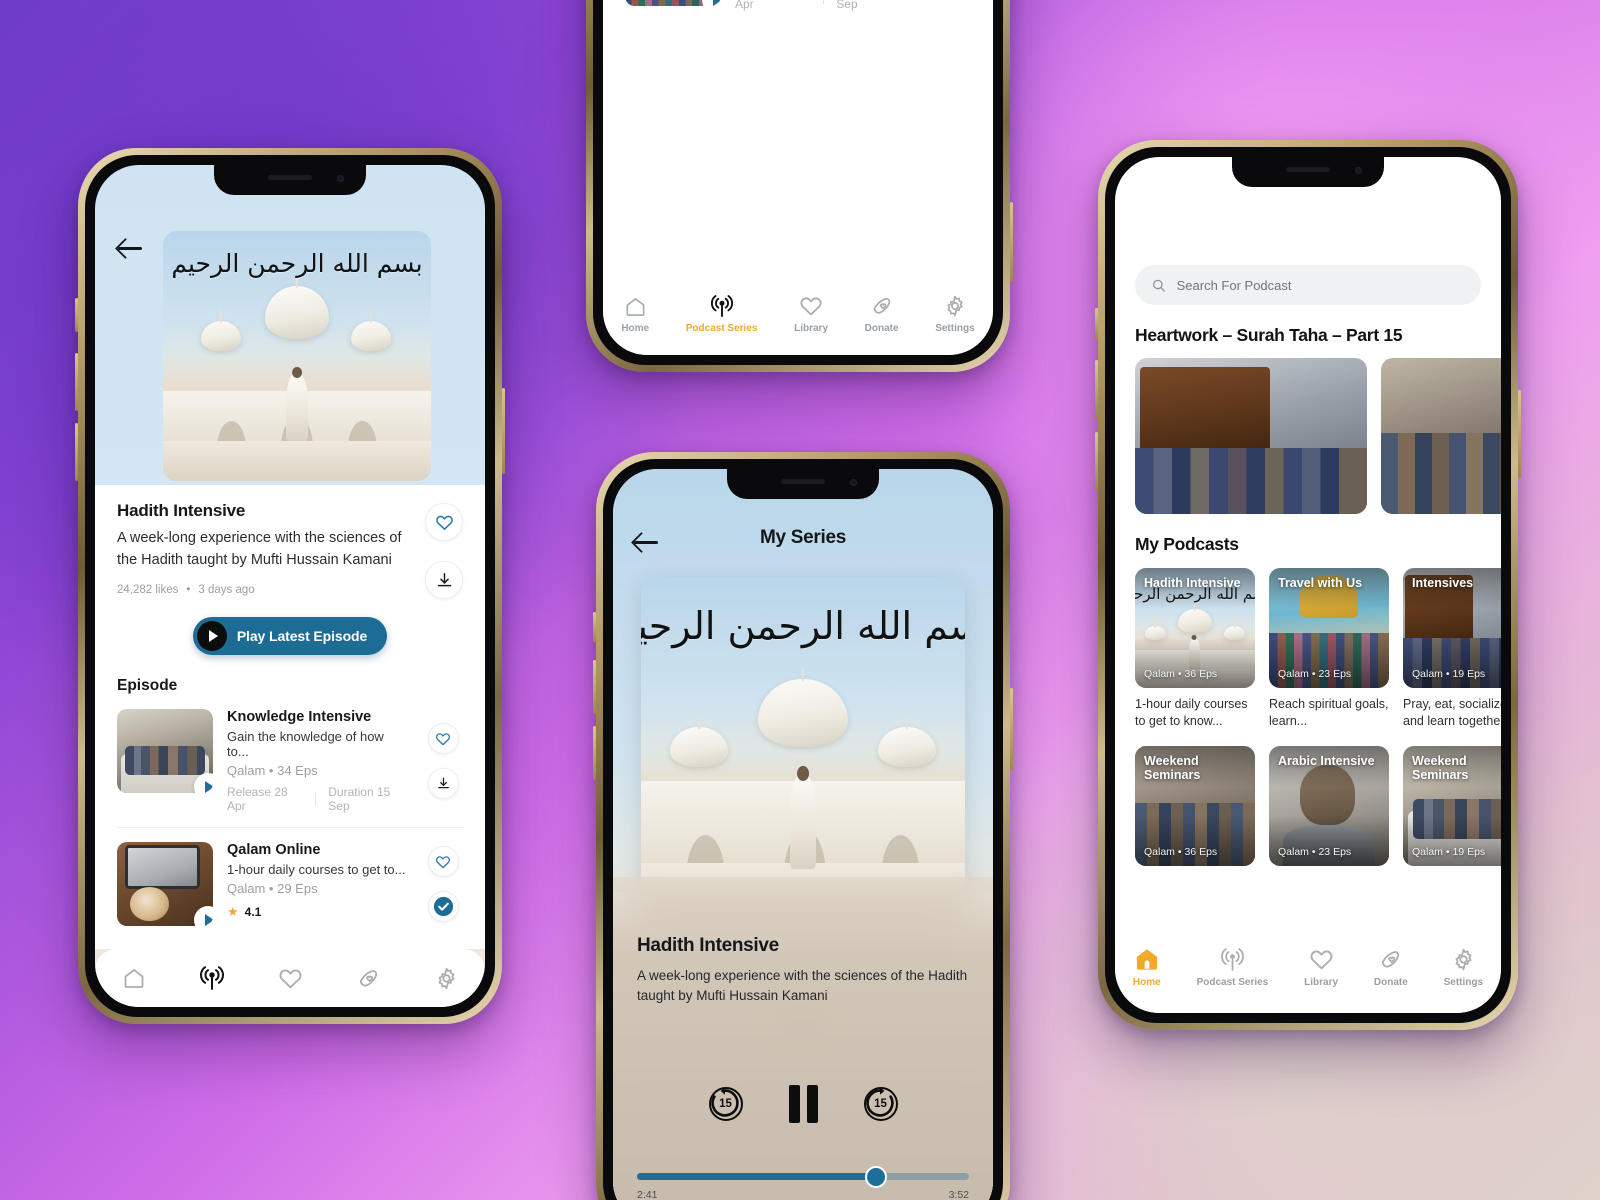 The image size is (1600, 1200). I want to click on rewind-label: 15, so click(725, 1104).